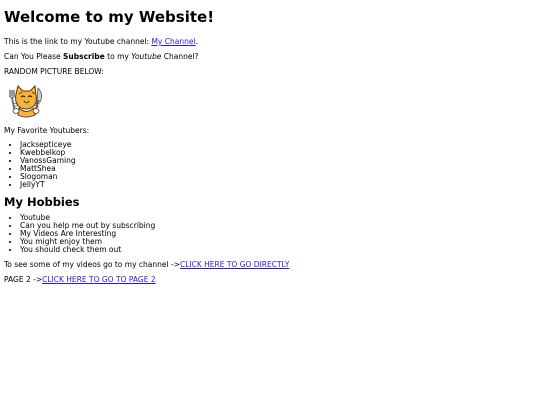 Image resolution: width=540 pixels, height=405 pixels. What do you see at coordinates (118, 56) in the screenshot?
I see `subscribe-mid: to my` at bounding box center [118, 56].